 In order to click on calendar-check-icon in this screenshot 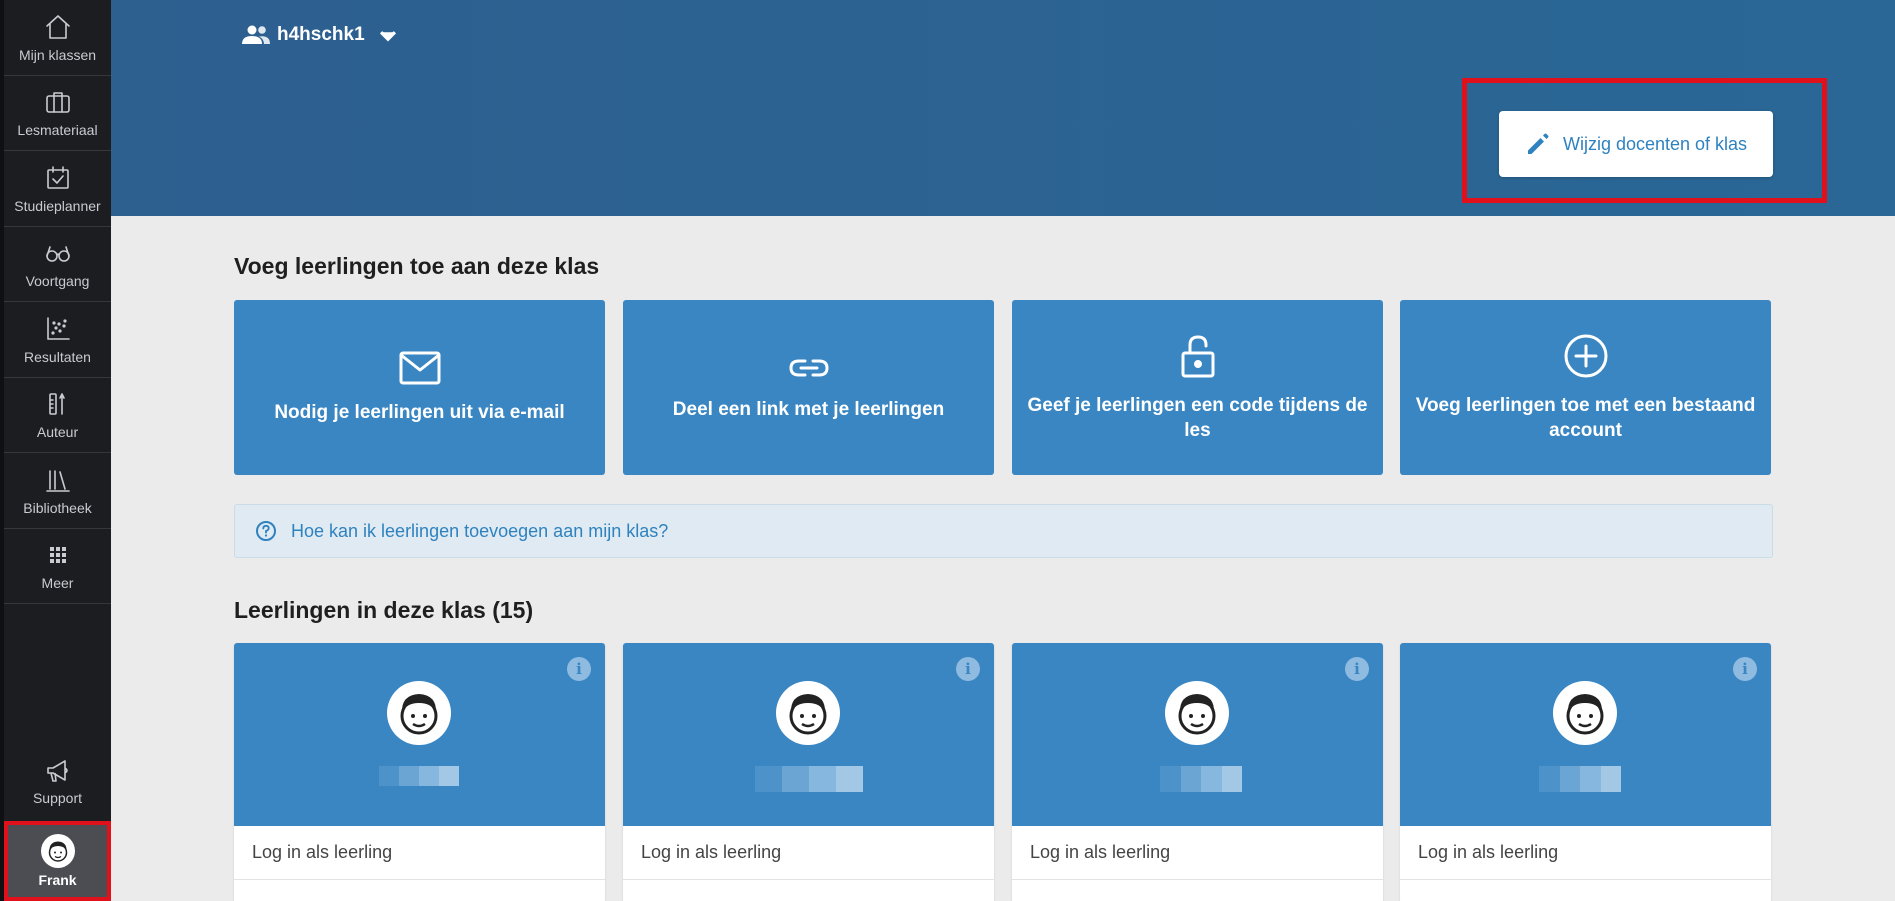, I will do `click(57, 177)`.